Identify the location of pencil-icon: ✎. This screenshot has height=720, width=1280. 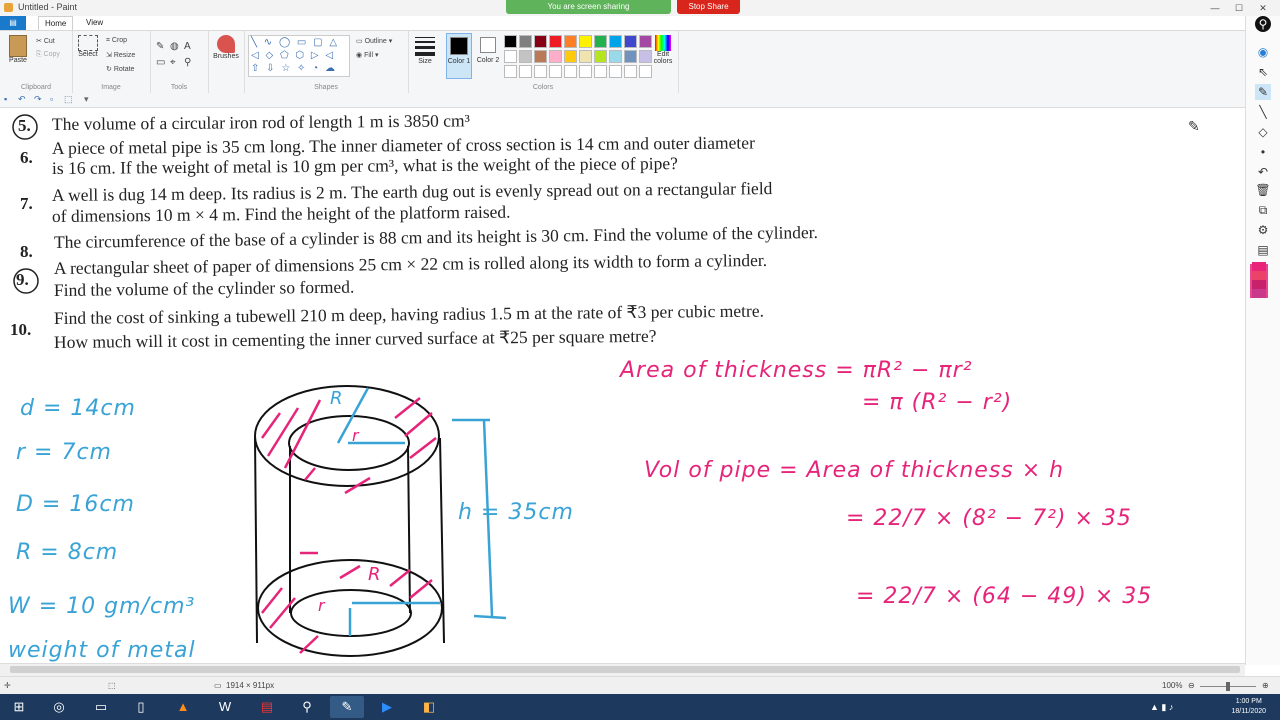
(160, 46).